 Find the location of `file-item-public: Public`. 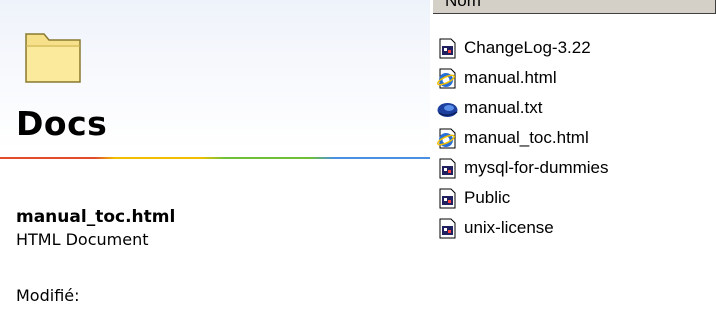

file-item-public: Public is located at coordinates (576, 198).